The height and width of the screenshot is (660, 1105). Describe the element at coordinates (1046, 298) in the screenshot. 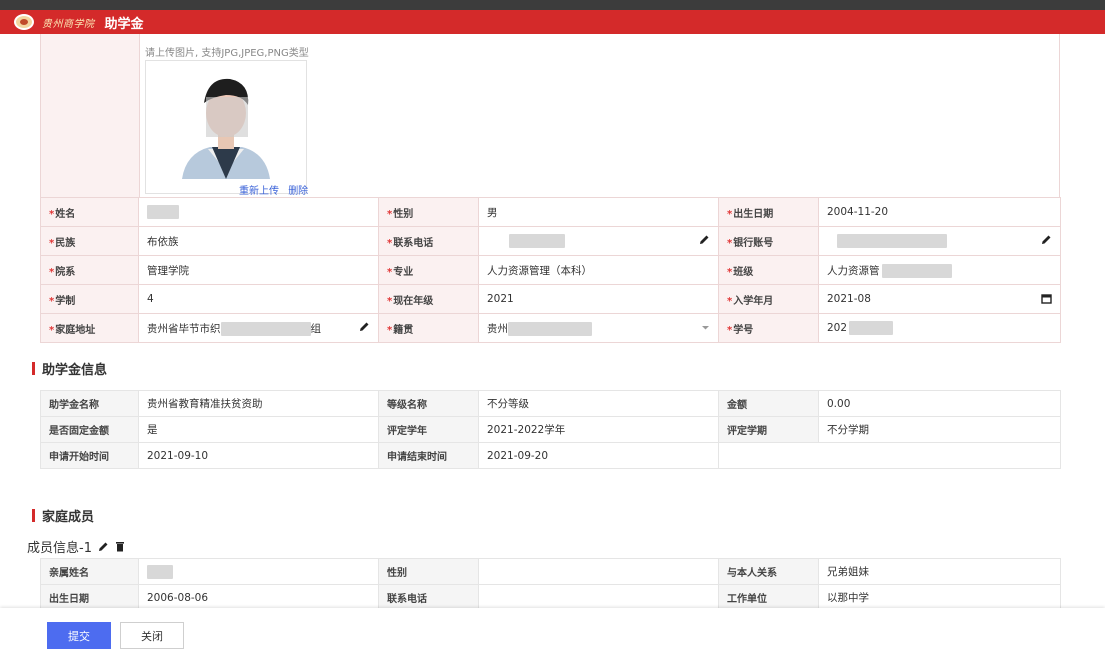

I see `calendar-icon` at that location.